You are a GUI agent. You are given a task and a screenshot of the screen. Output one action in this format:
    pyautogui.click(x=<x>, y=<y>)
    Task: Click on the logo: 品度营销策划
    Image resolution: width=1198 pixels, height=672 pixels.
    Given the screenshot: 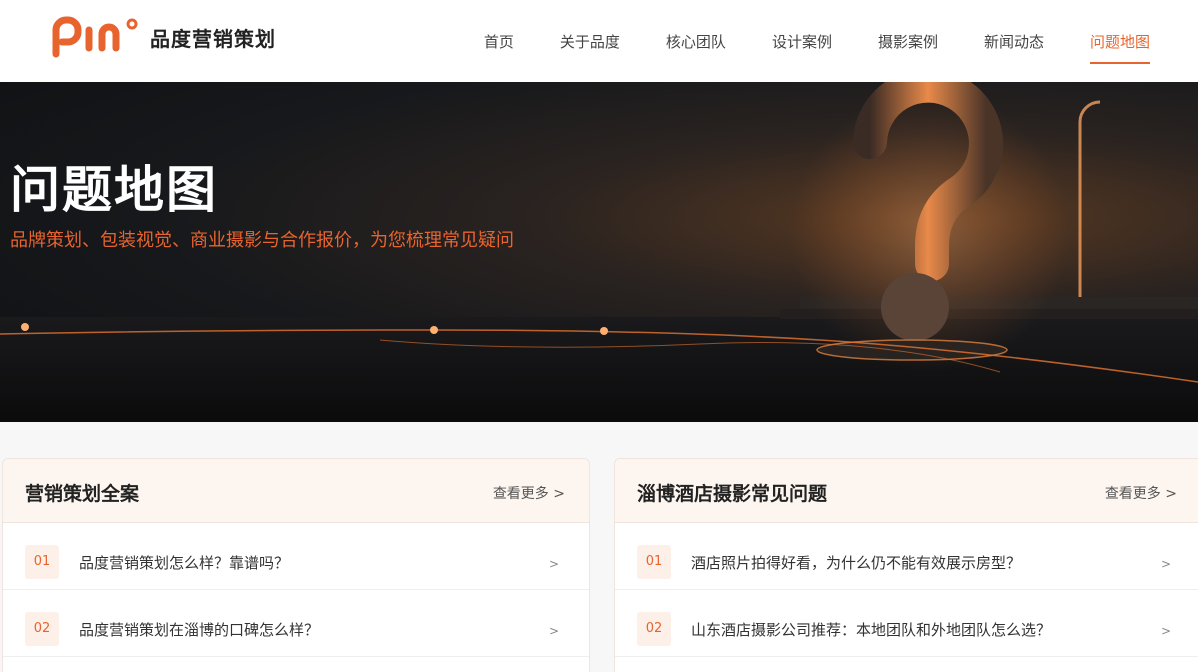 What is the action you would take?
    pyautogui.click(x=164, y=37)
    